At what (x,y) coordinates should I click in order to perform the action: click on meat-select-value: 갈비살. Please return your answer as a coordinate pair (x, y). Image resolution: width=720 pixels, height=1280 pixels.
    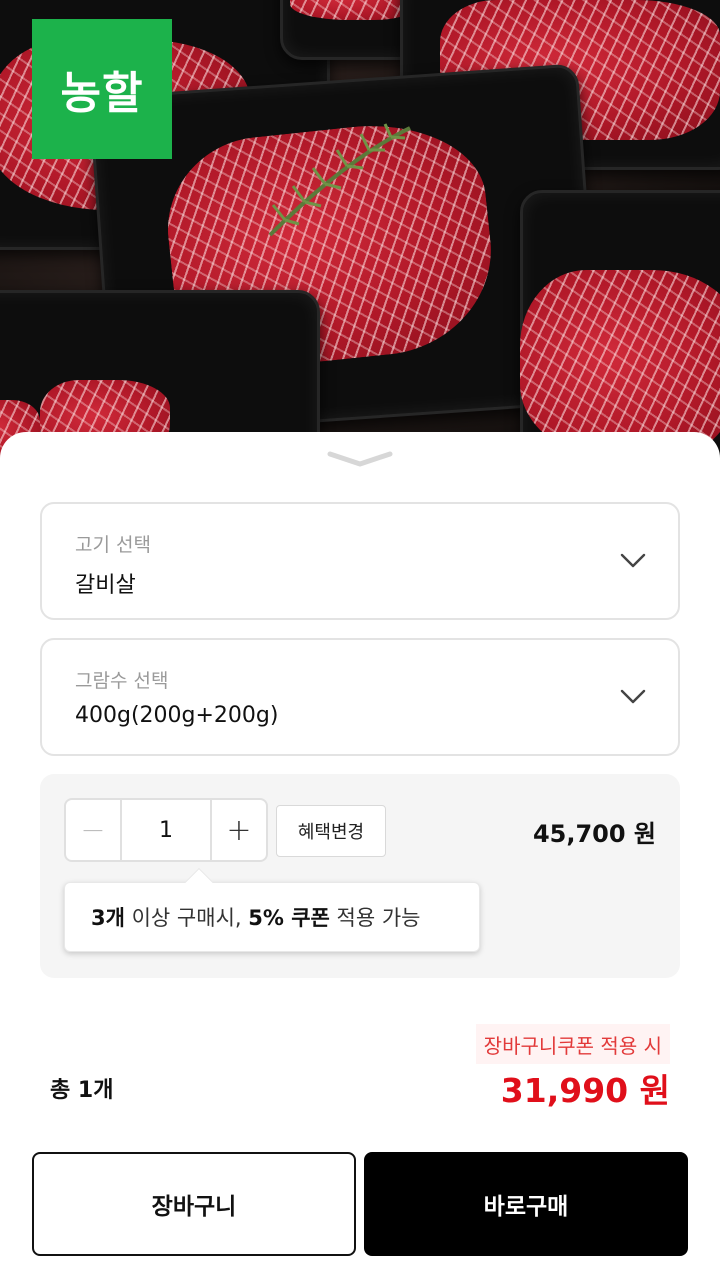
    Looking at the image, I should click on (105, 585).